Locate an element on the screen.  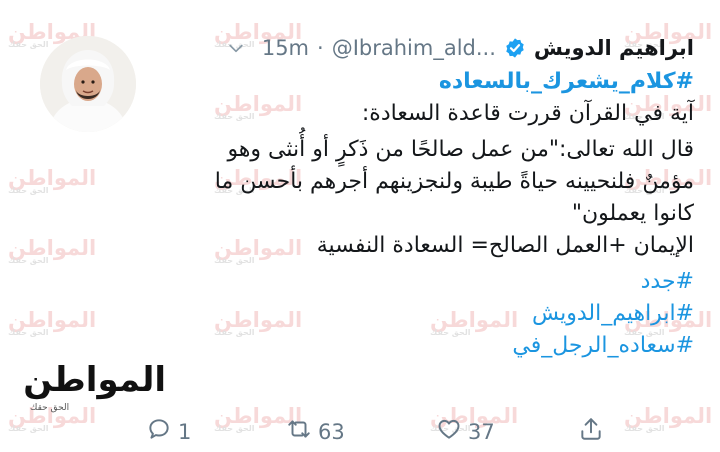
tweet-header: ابراهيم الدويش @Ibrahim_ald... · 15m is located at coordinates (460, 48).